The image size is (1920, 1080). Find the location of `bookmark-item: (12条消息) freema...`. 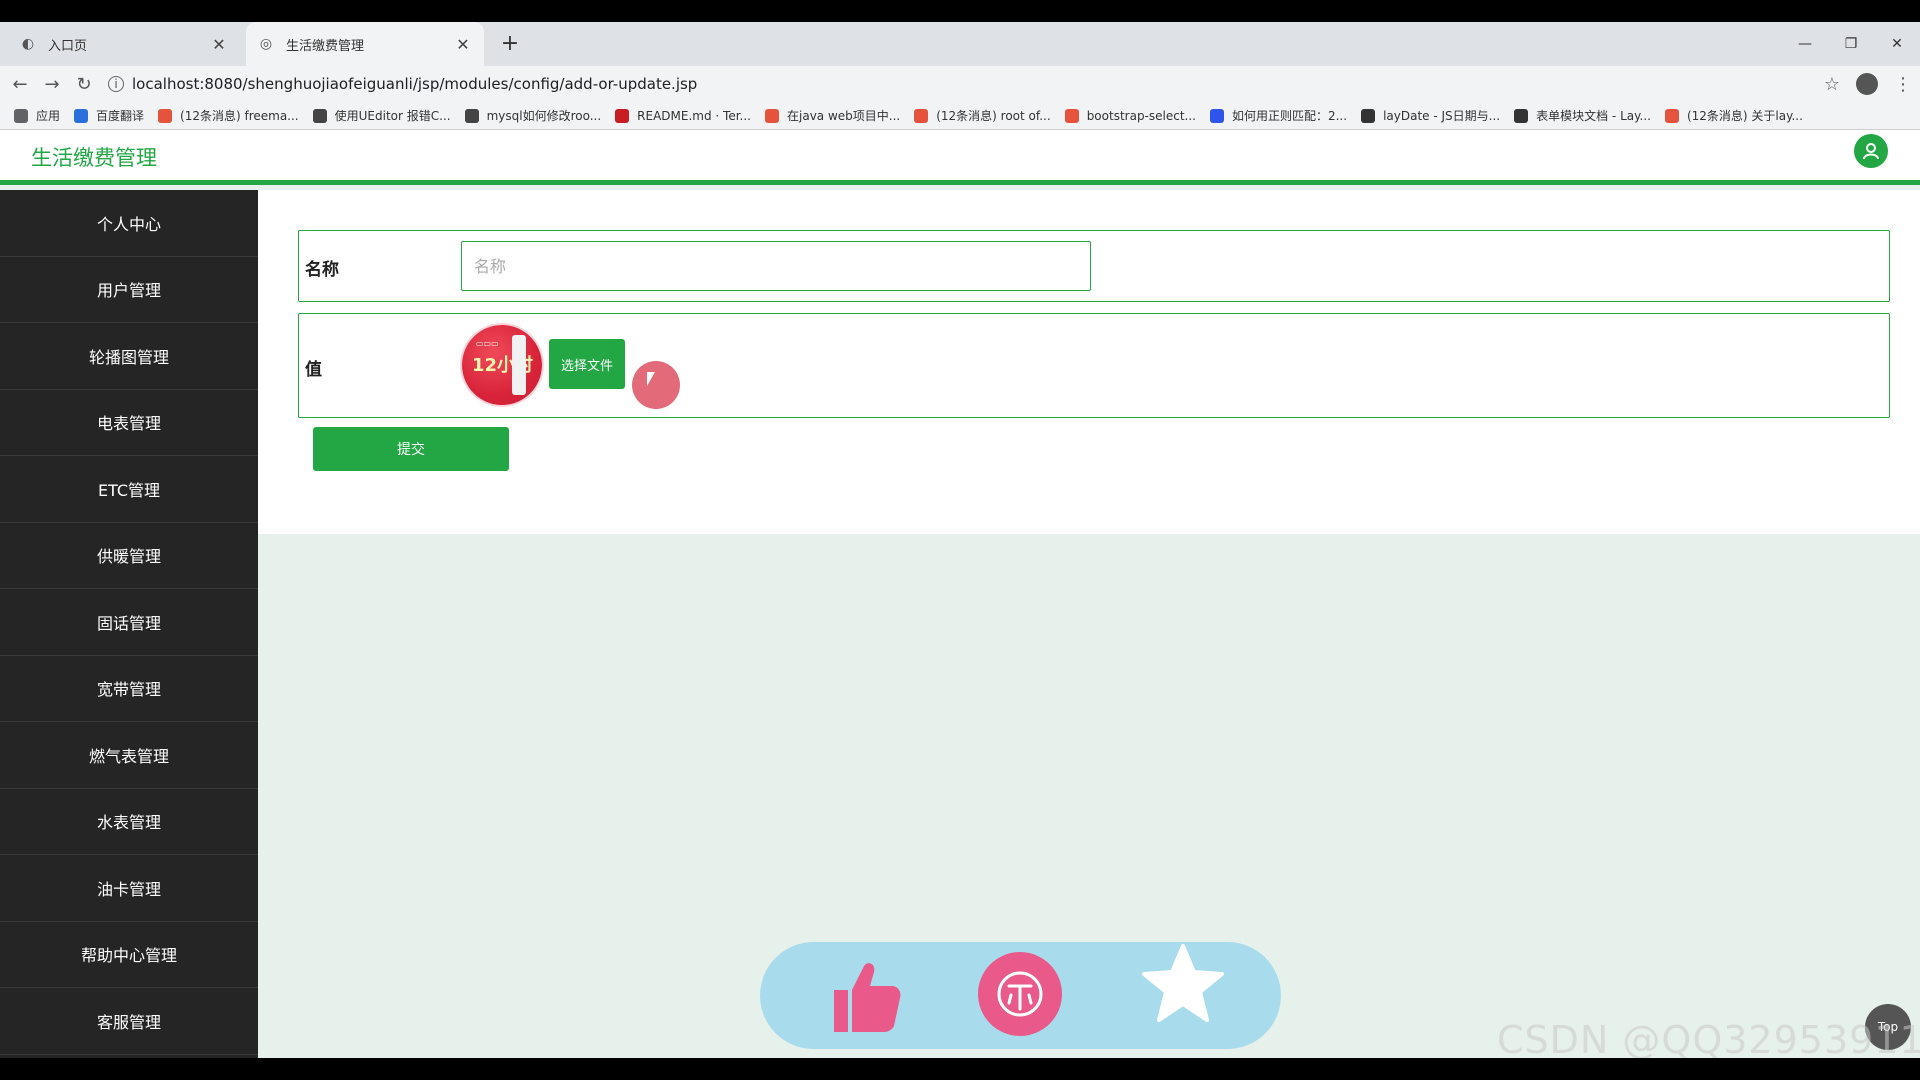

bookmark-item: (12条消息) freema... is located at coordinates (228, 115).